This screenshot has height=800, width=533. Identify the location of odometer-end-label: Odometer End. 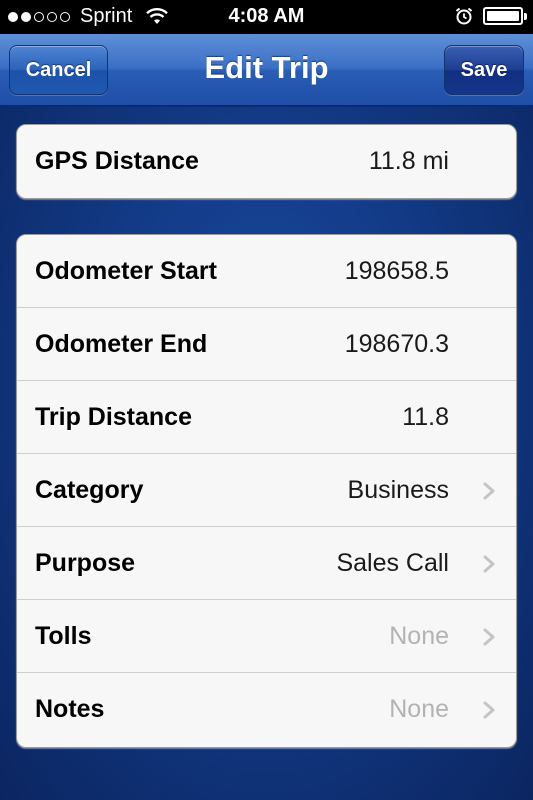
(121, 343).